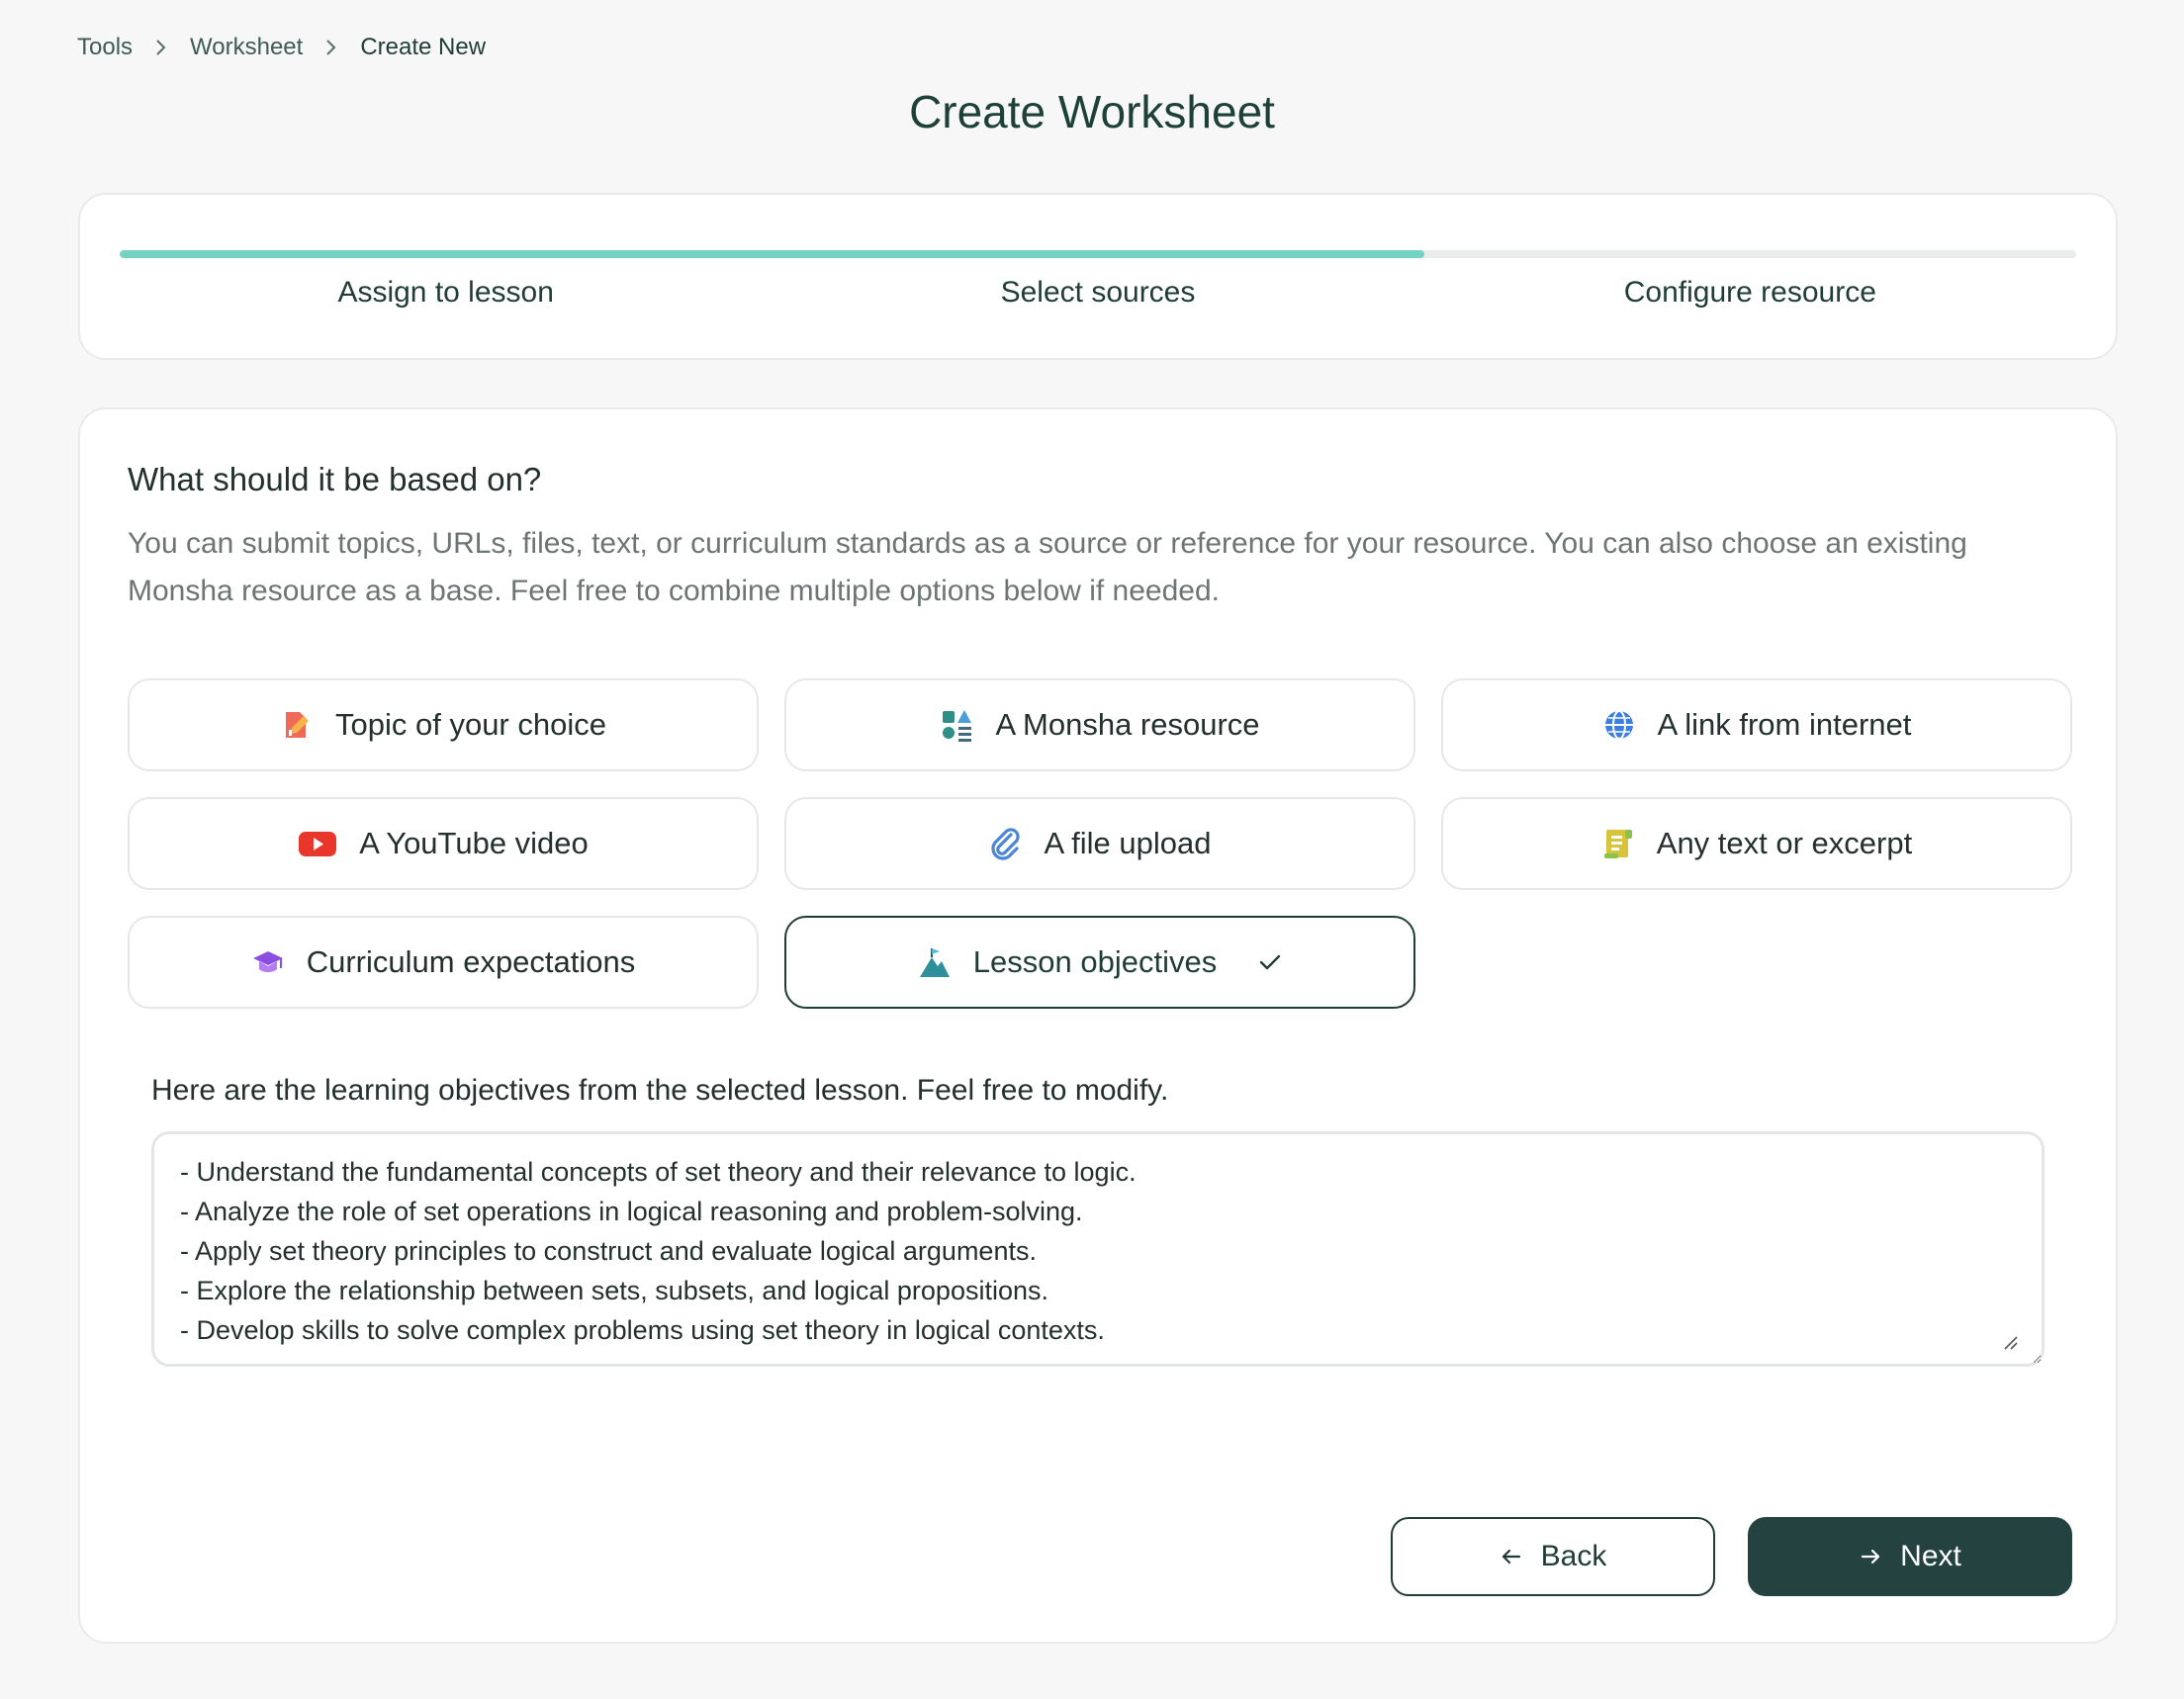  I want to click on option-curriculum-expectations: Curriculum expectations, so click(443, 962).